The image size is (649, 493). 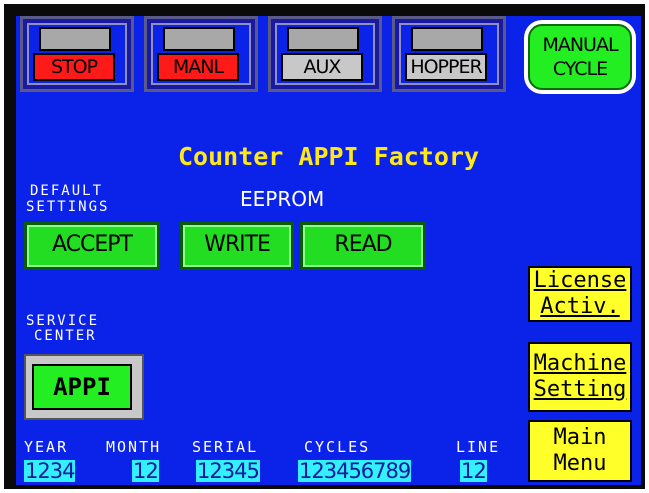 I want to click on license-line2: Activ., so click(x=580, y=306).